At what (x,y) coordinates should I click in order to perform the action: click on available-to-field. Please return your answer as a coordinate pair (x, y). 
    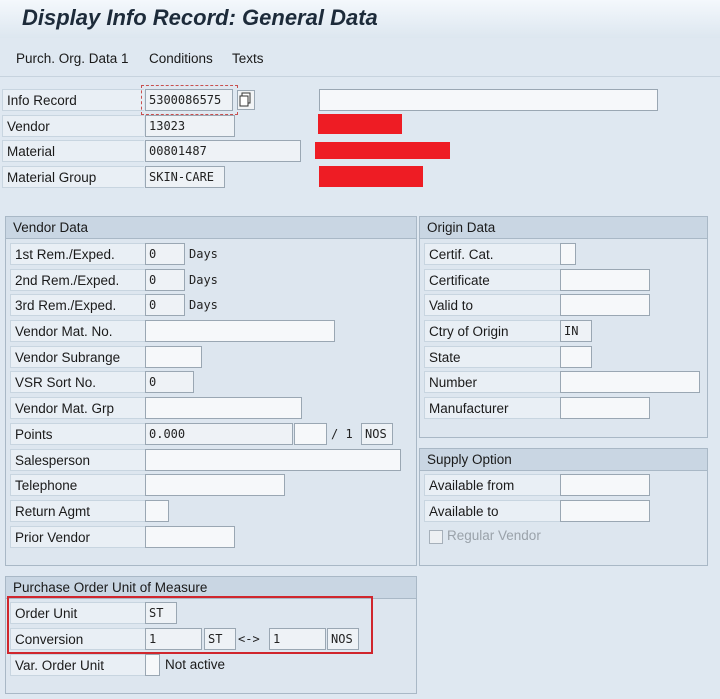
    Looking at the image, I should click on (605, 511).